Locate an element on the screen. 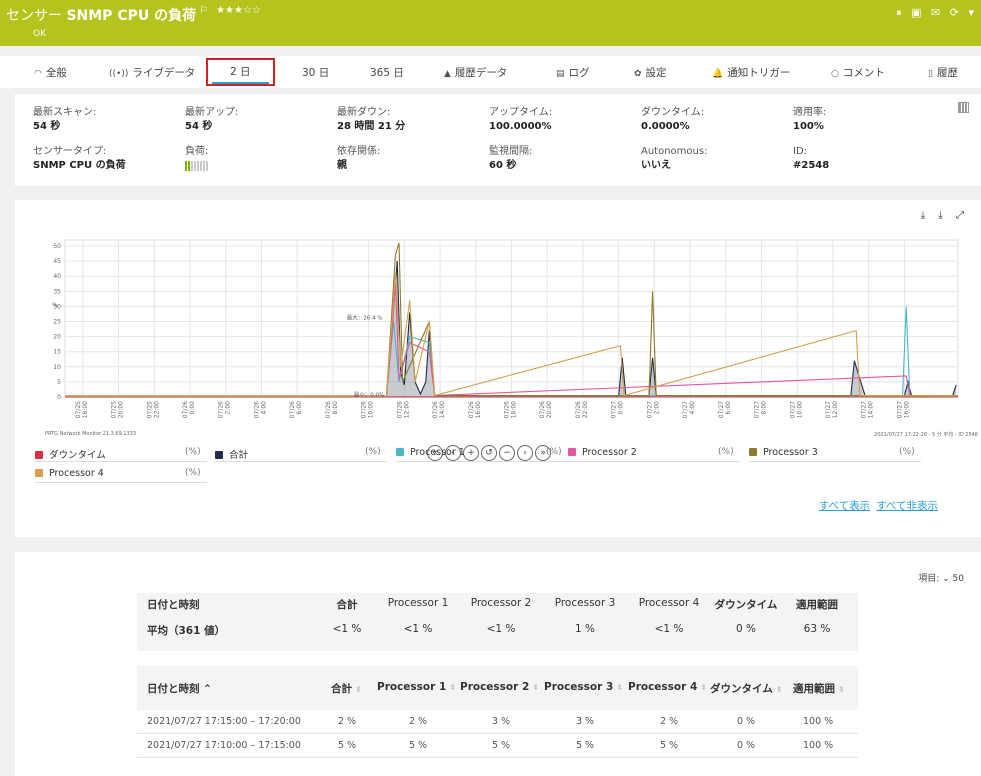 Image resolution: width=981 pixels, height=776 pixels. x-tick-label: 07/26 8:00 is located at coordinates (332, 409).